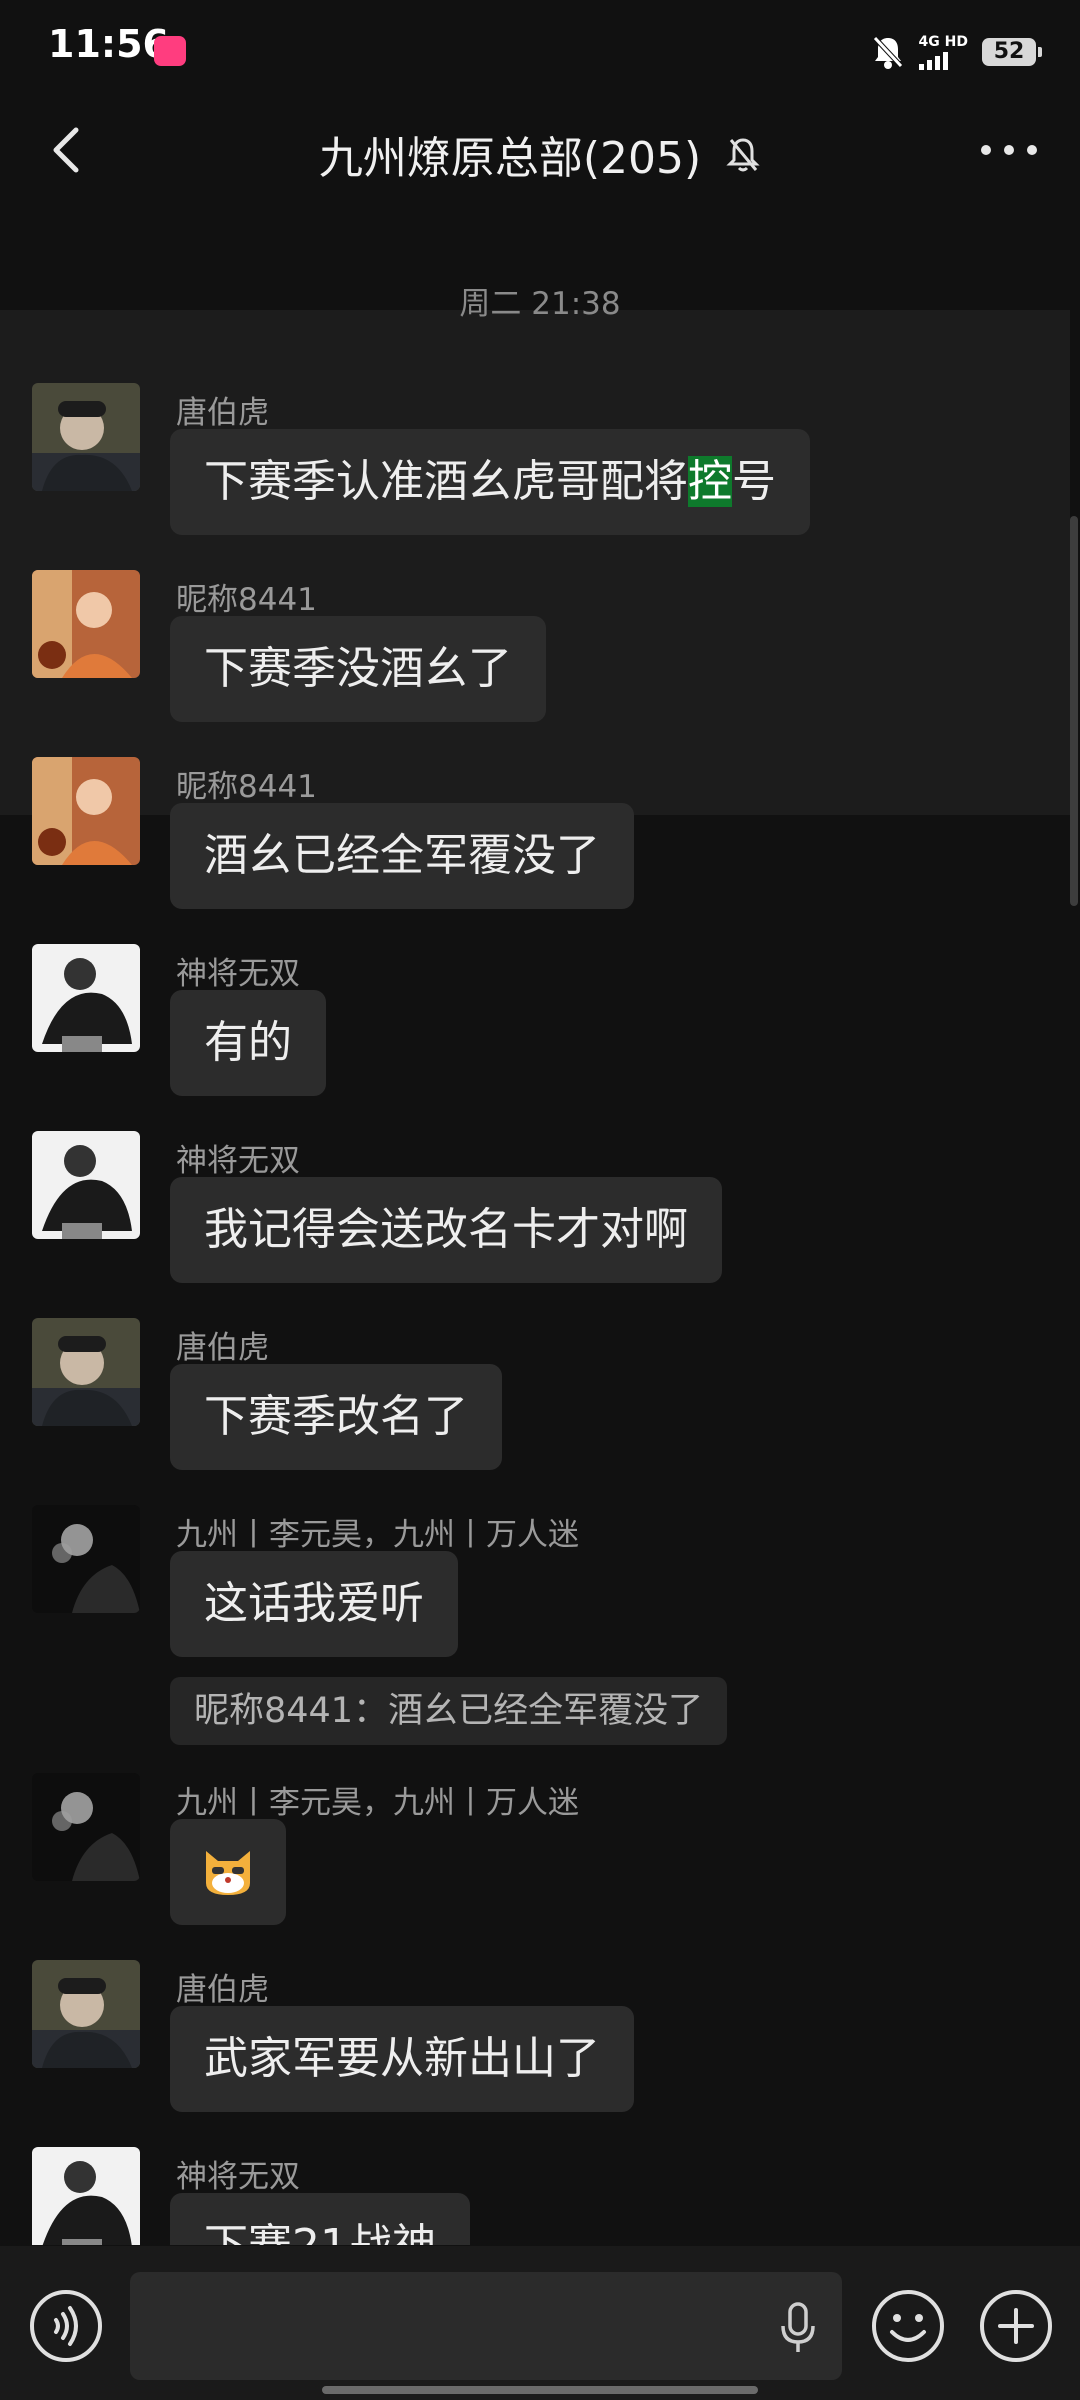 This screenshot has height=2400, width=1080. Describe the element at coordinates (510, 154) in the screenshot. I see `chat-title: 九州燎原总部(205)` at that location.